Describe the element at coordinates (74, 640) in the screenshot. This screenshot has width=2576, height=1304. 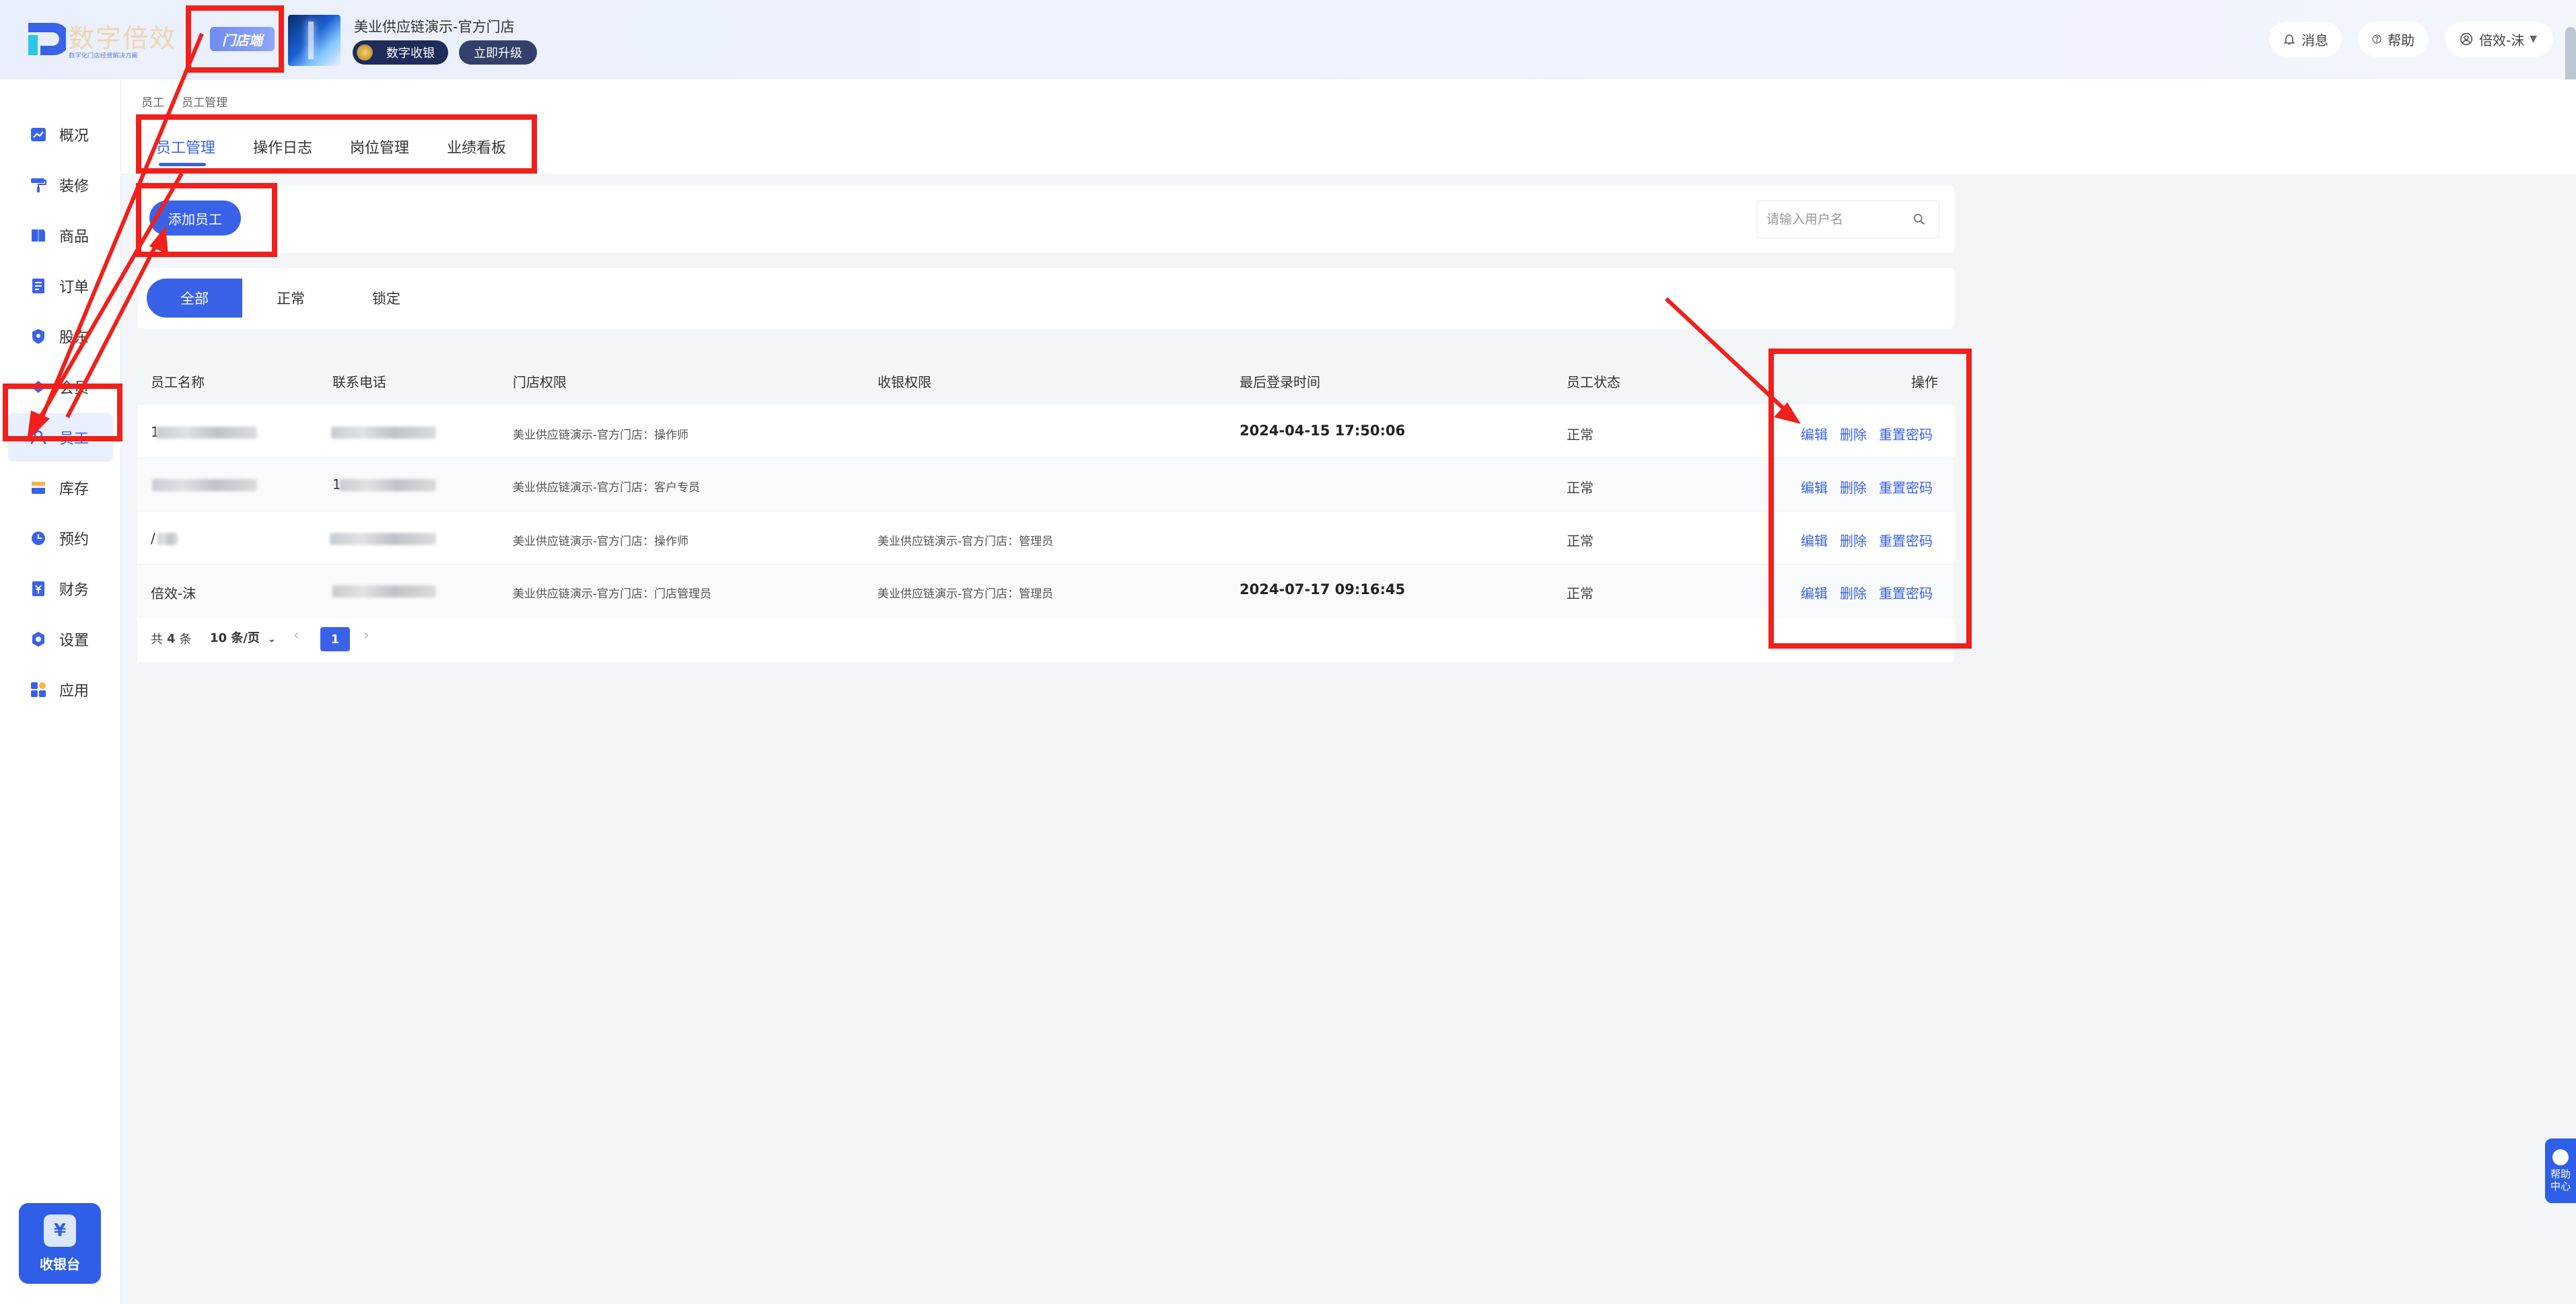
I see `sidebar-item-label: 设置` at that location.